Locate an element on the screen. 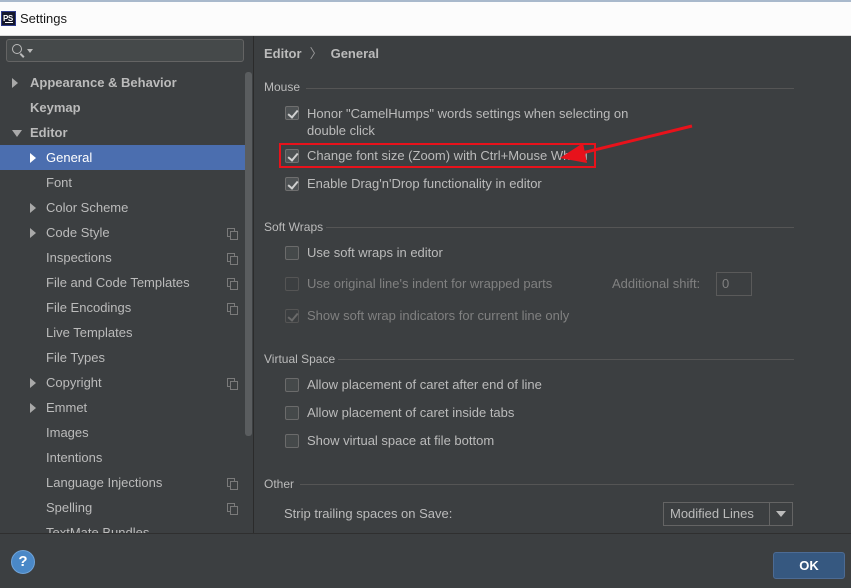 The height and width of the screenshot is (588, 851). breadcrumb: Editor 〉 General is located at coordinates (321, 52).